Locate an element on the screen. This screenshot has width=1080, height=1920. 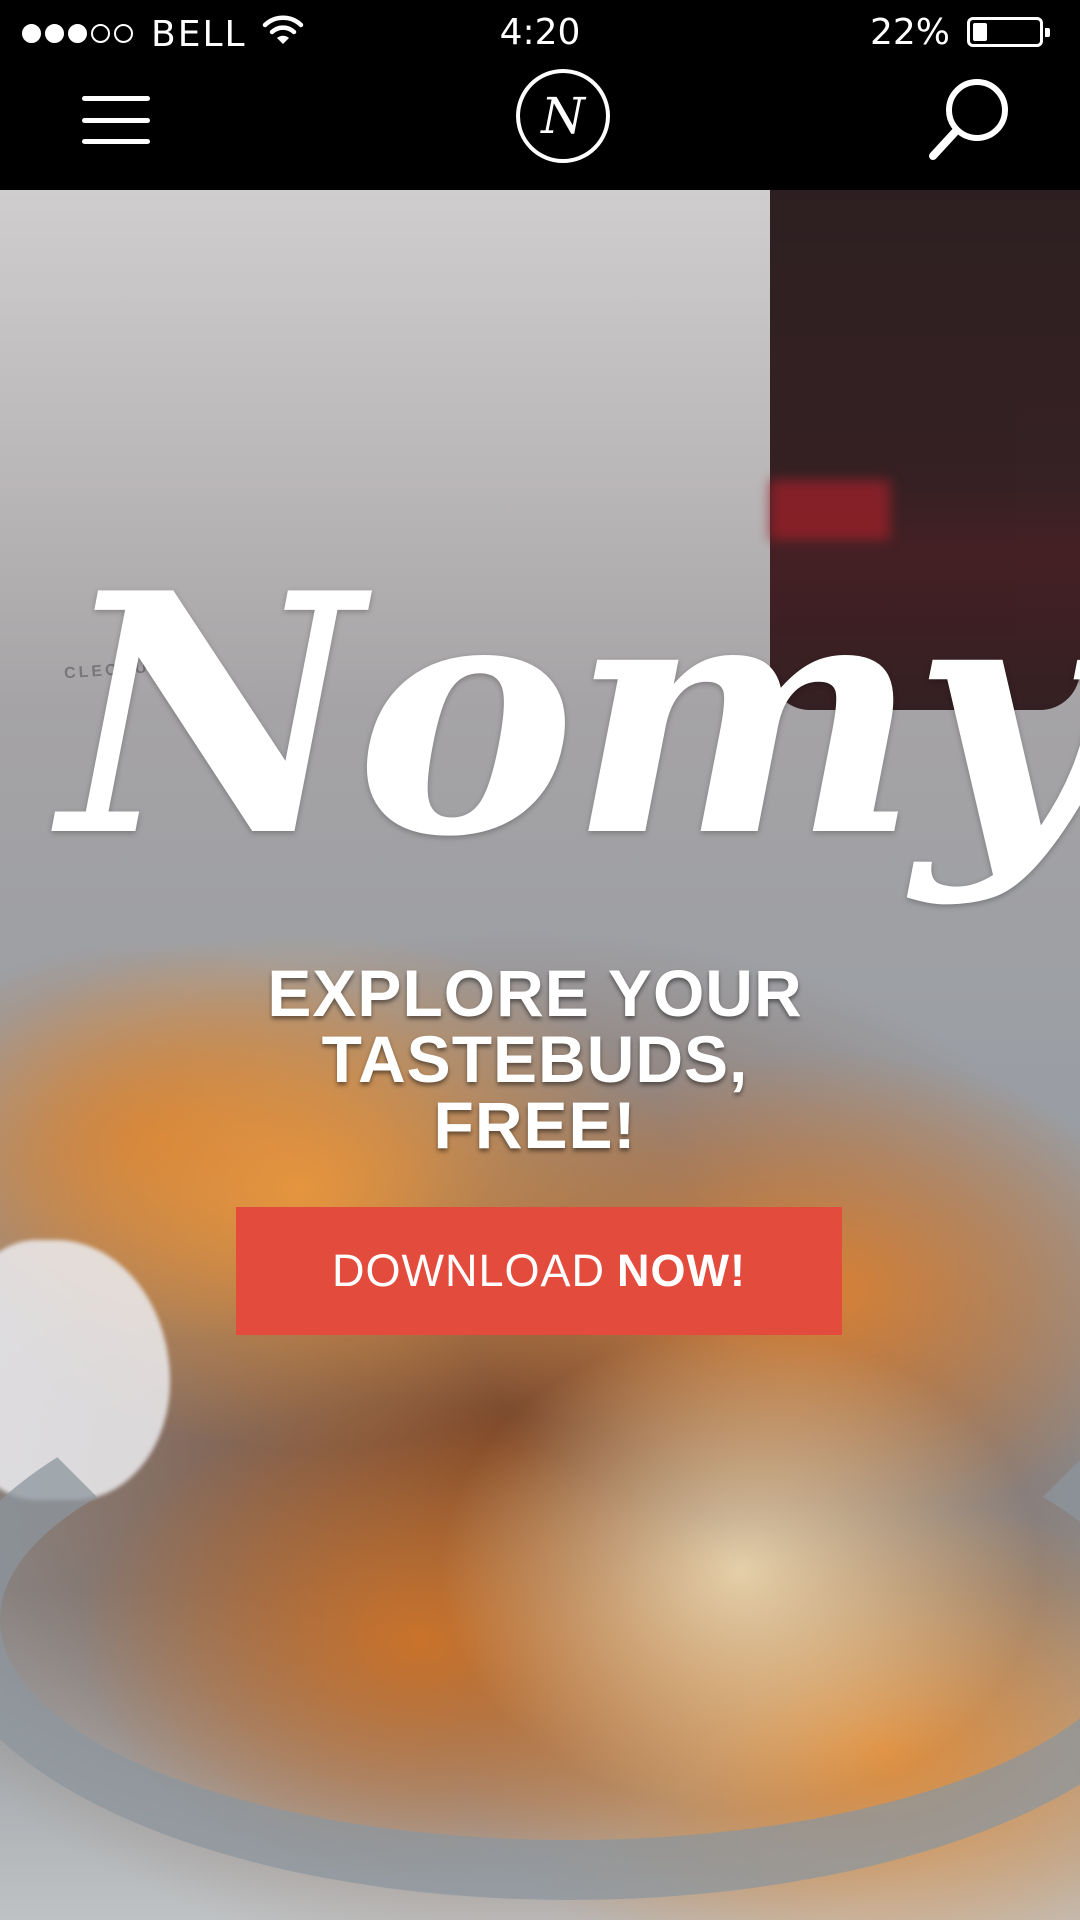
battery-icon is located at coordinates (1008, 32).